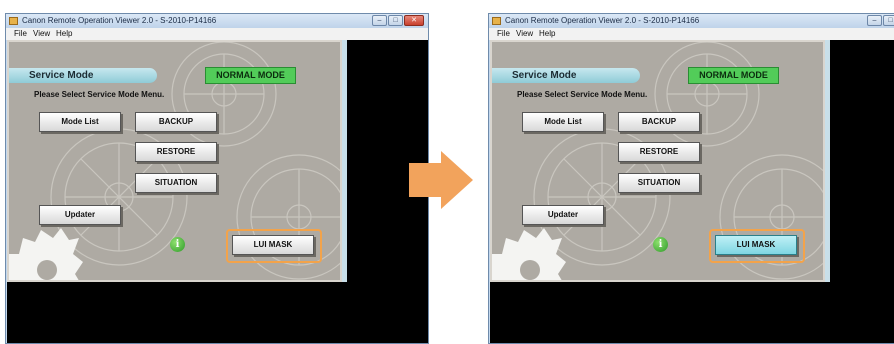 This screenshot has width=894, height=344. I want to click on lui-mask-button-selected: LUI MASK, so click(756, 245).